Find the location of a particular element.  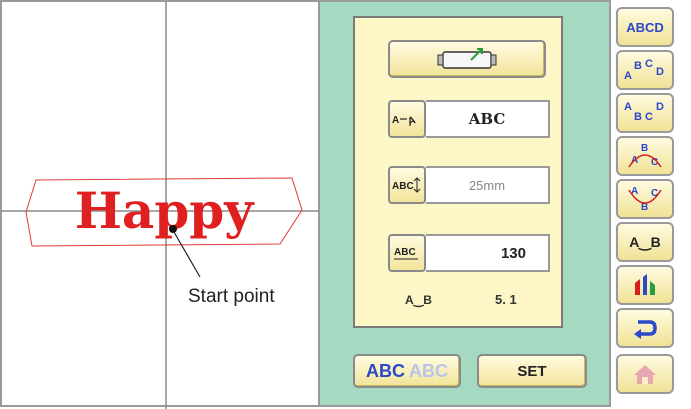

back-button is located at coordinates (645, 328).